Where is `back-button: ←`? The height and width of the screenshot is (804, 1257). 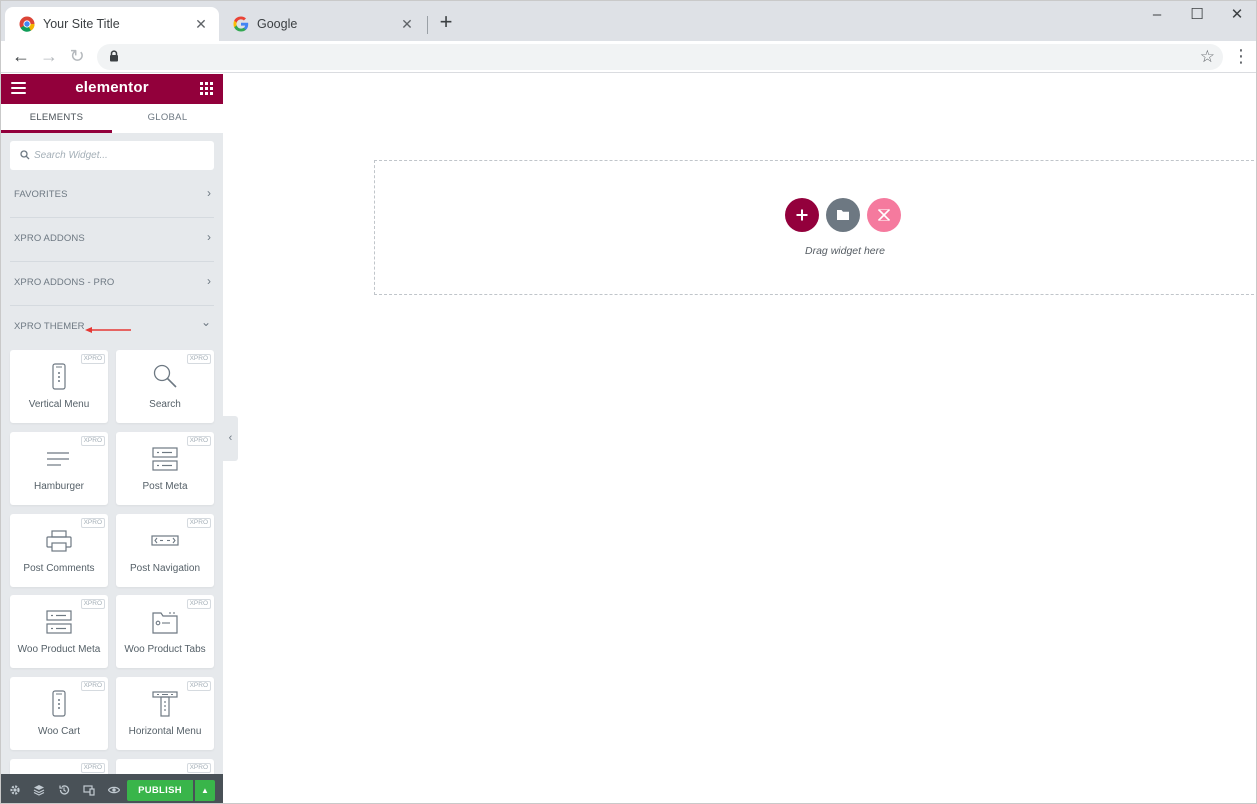
back-button: ← is located at coordinates (21, 57).